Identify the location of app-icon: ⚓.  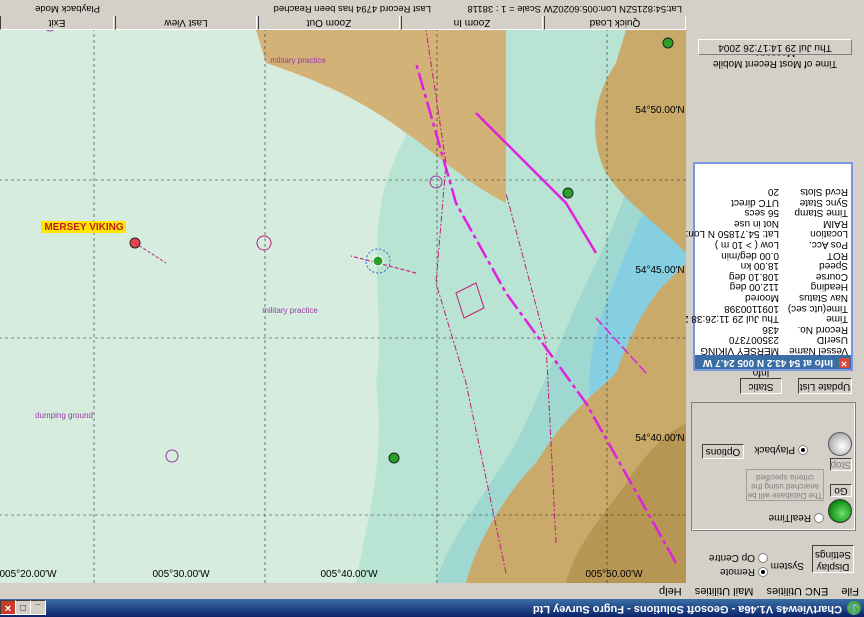
(854, 608).